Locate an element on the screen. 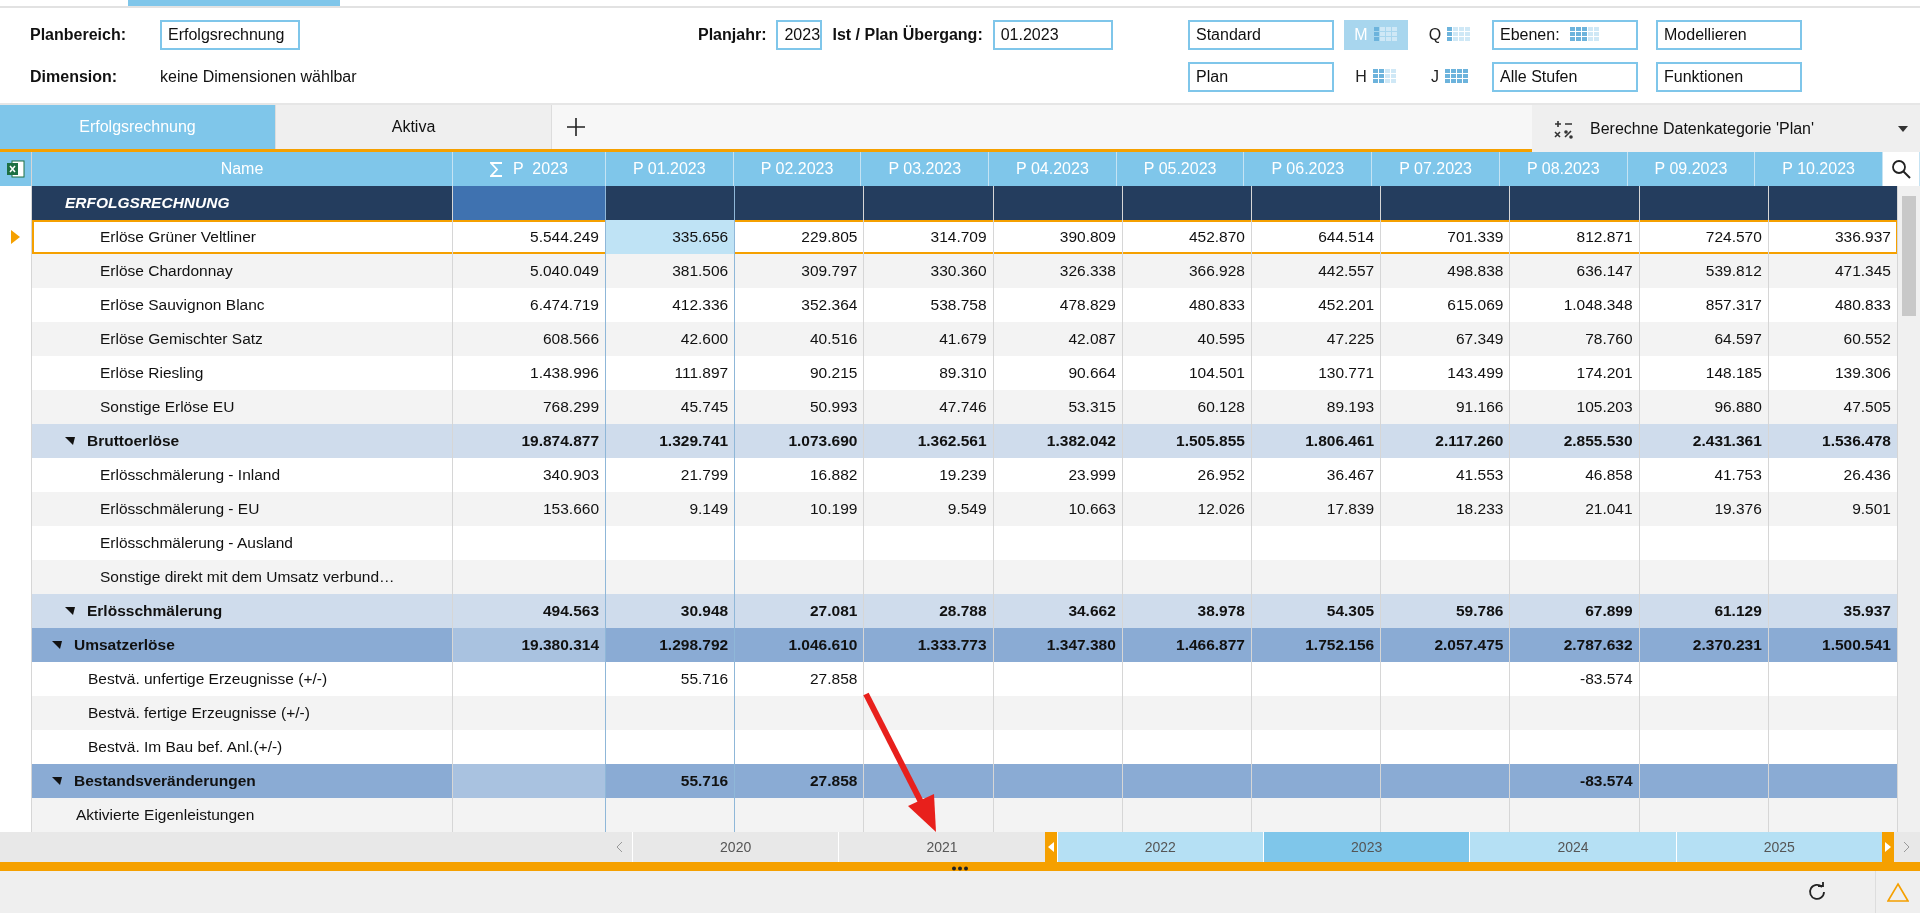 Image resolution: width=1920 pixels, height=914 pixels. input-field: 01.2023 is located at coordinates (1052, 34).